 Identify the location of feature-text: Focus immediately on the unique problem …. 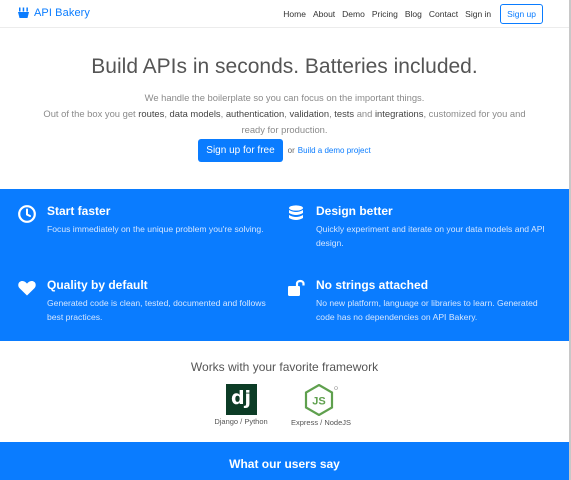
(155, 229).